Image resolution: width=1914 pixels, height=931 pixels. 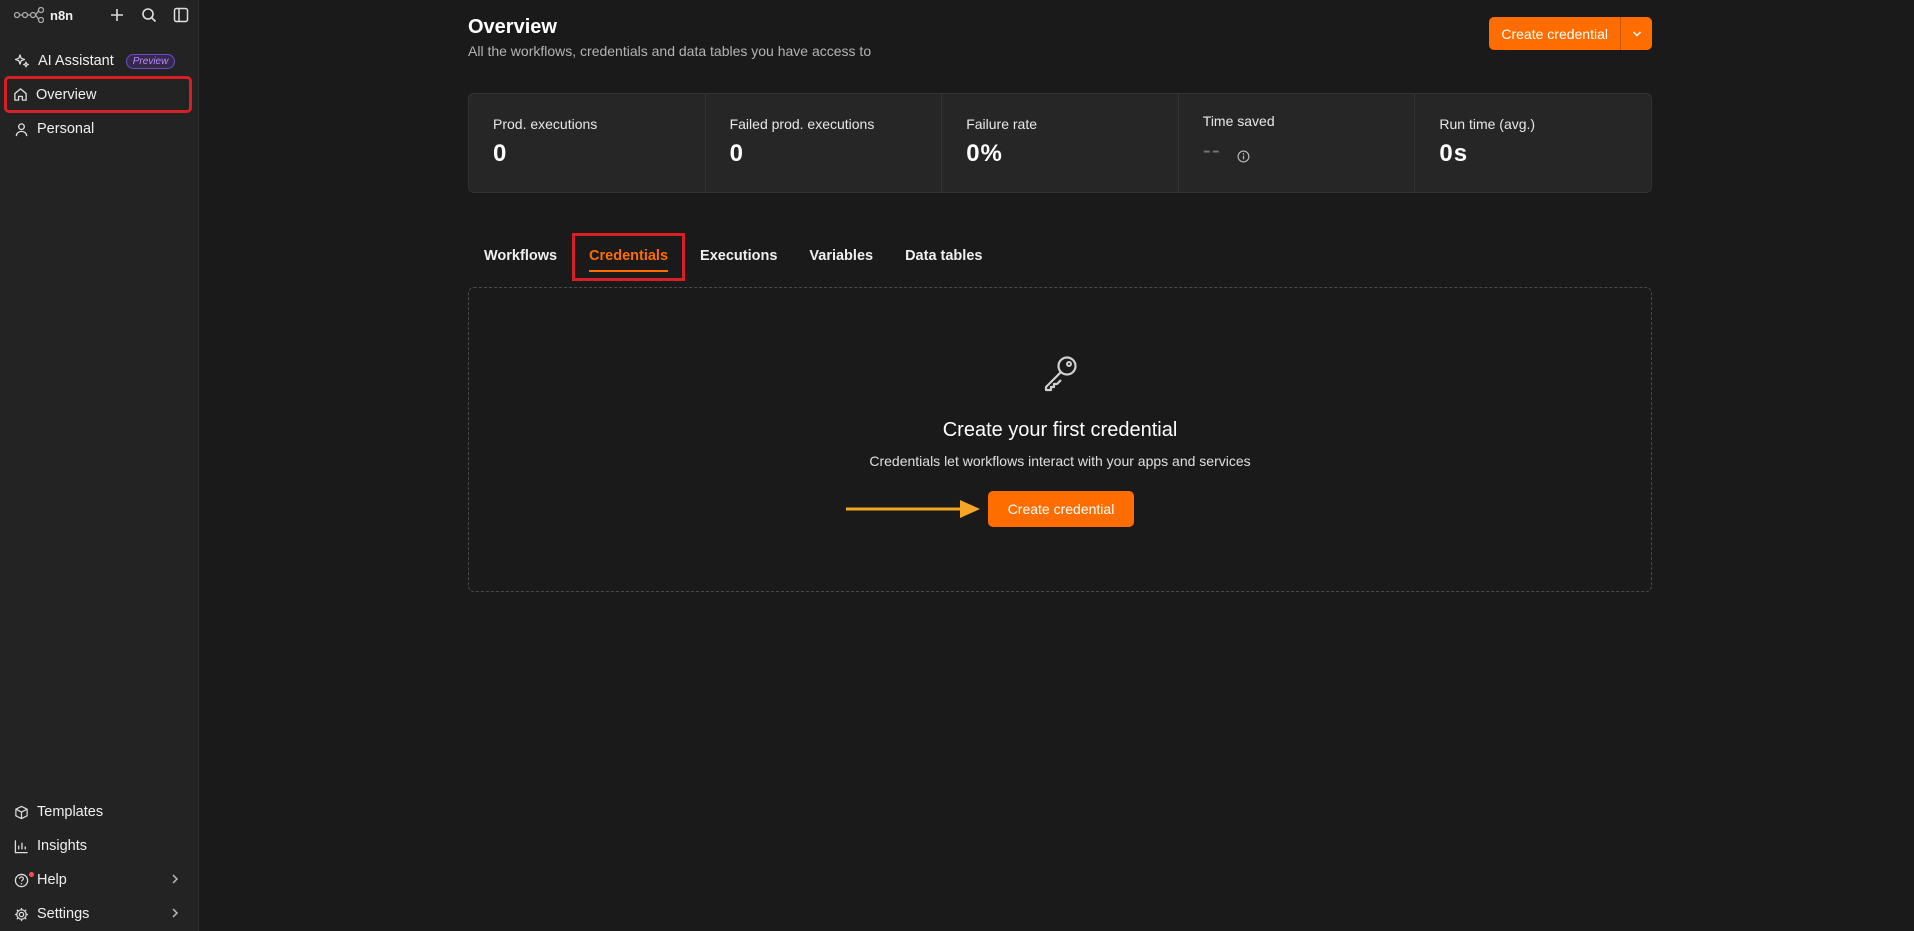 What do you see at coordinates (1533, 143) in the screenshot?
I see `stat-run-time: Run time (avg.) 0s` at bounding box center [1533, 143].